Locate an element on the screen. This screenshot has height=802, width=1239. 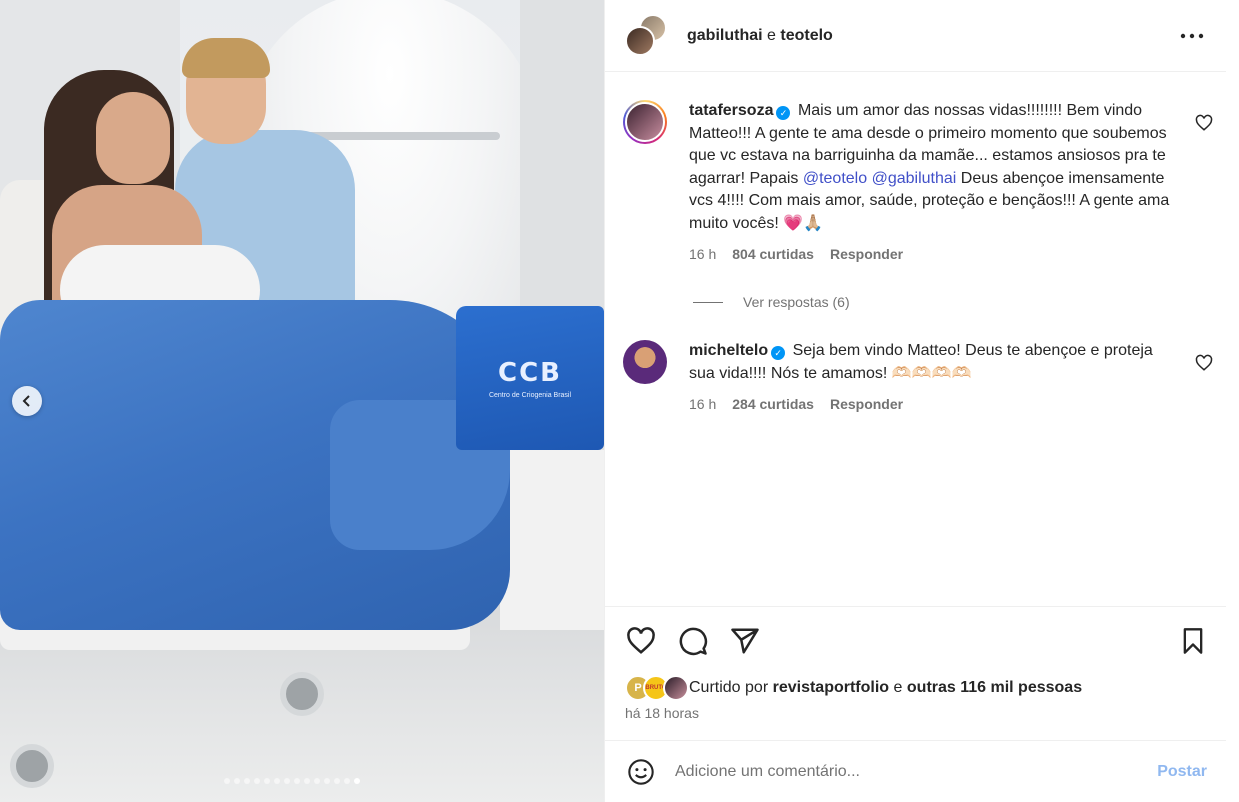
liker-avatars: P BRUTO is located at coordinates (657, 688).